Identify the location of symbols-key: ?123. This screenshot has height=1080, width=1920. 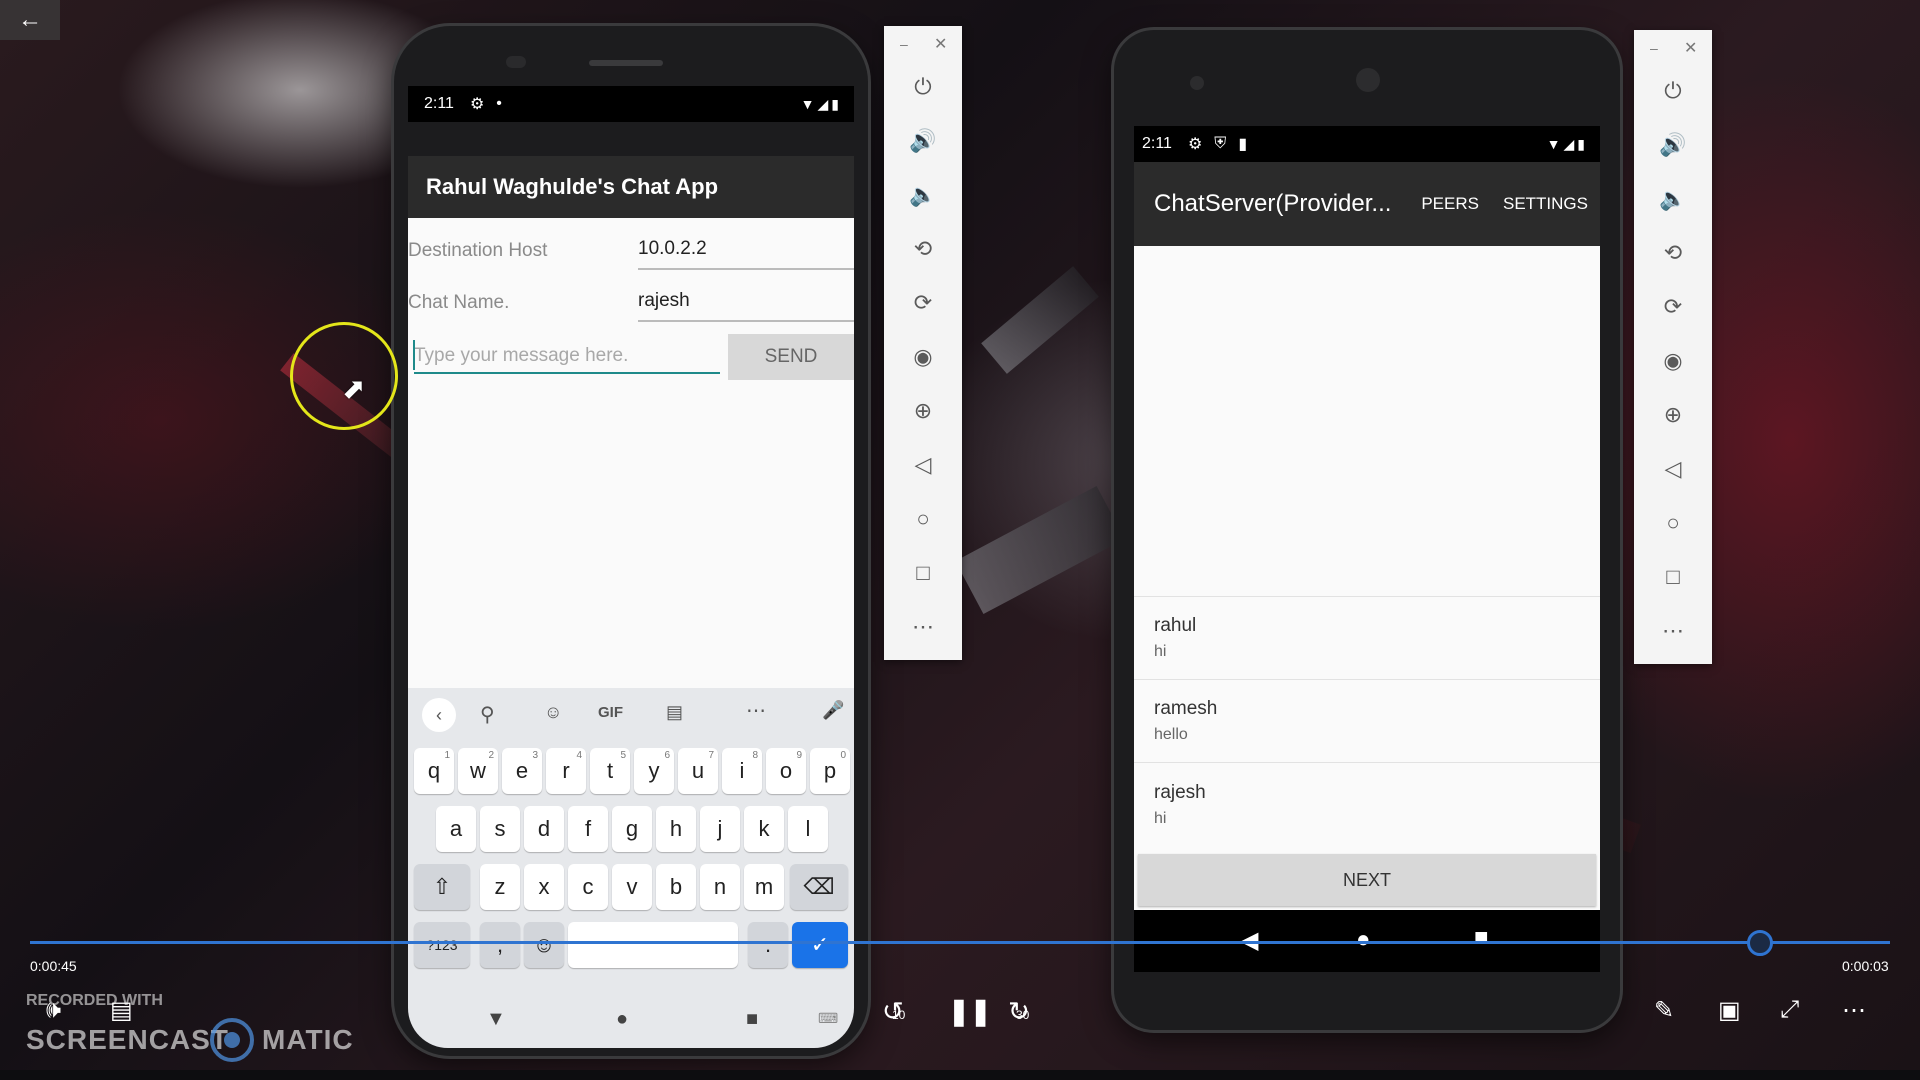
(442, 945).